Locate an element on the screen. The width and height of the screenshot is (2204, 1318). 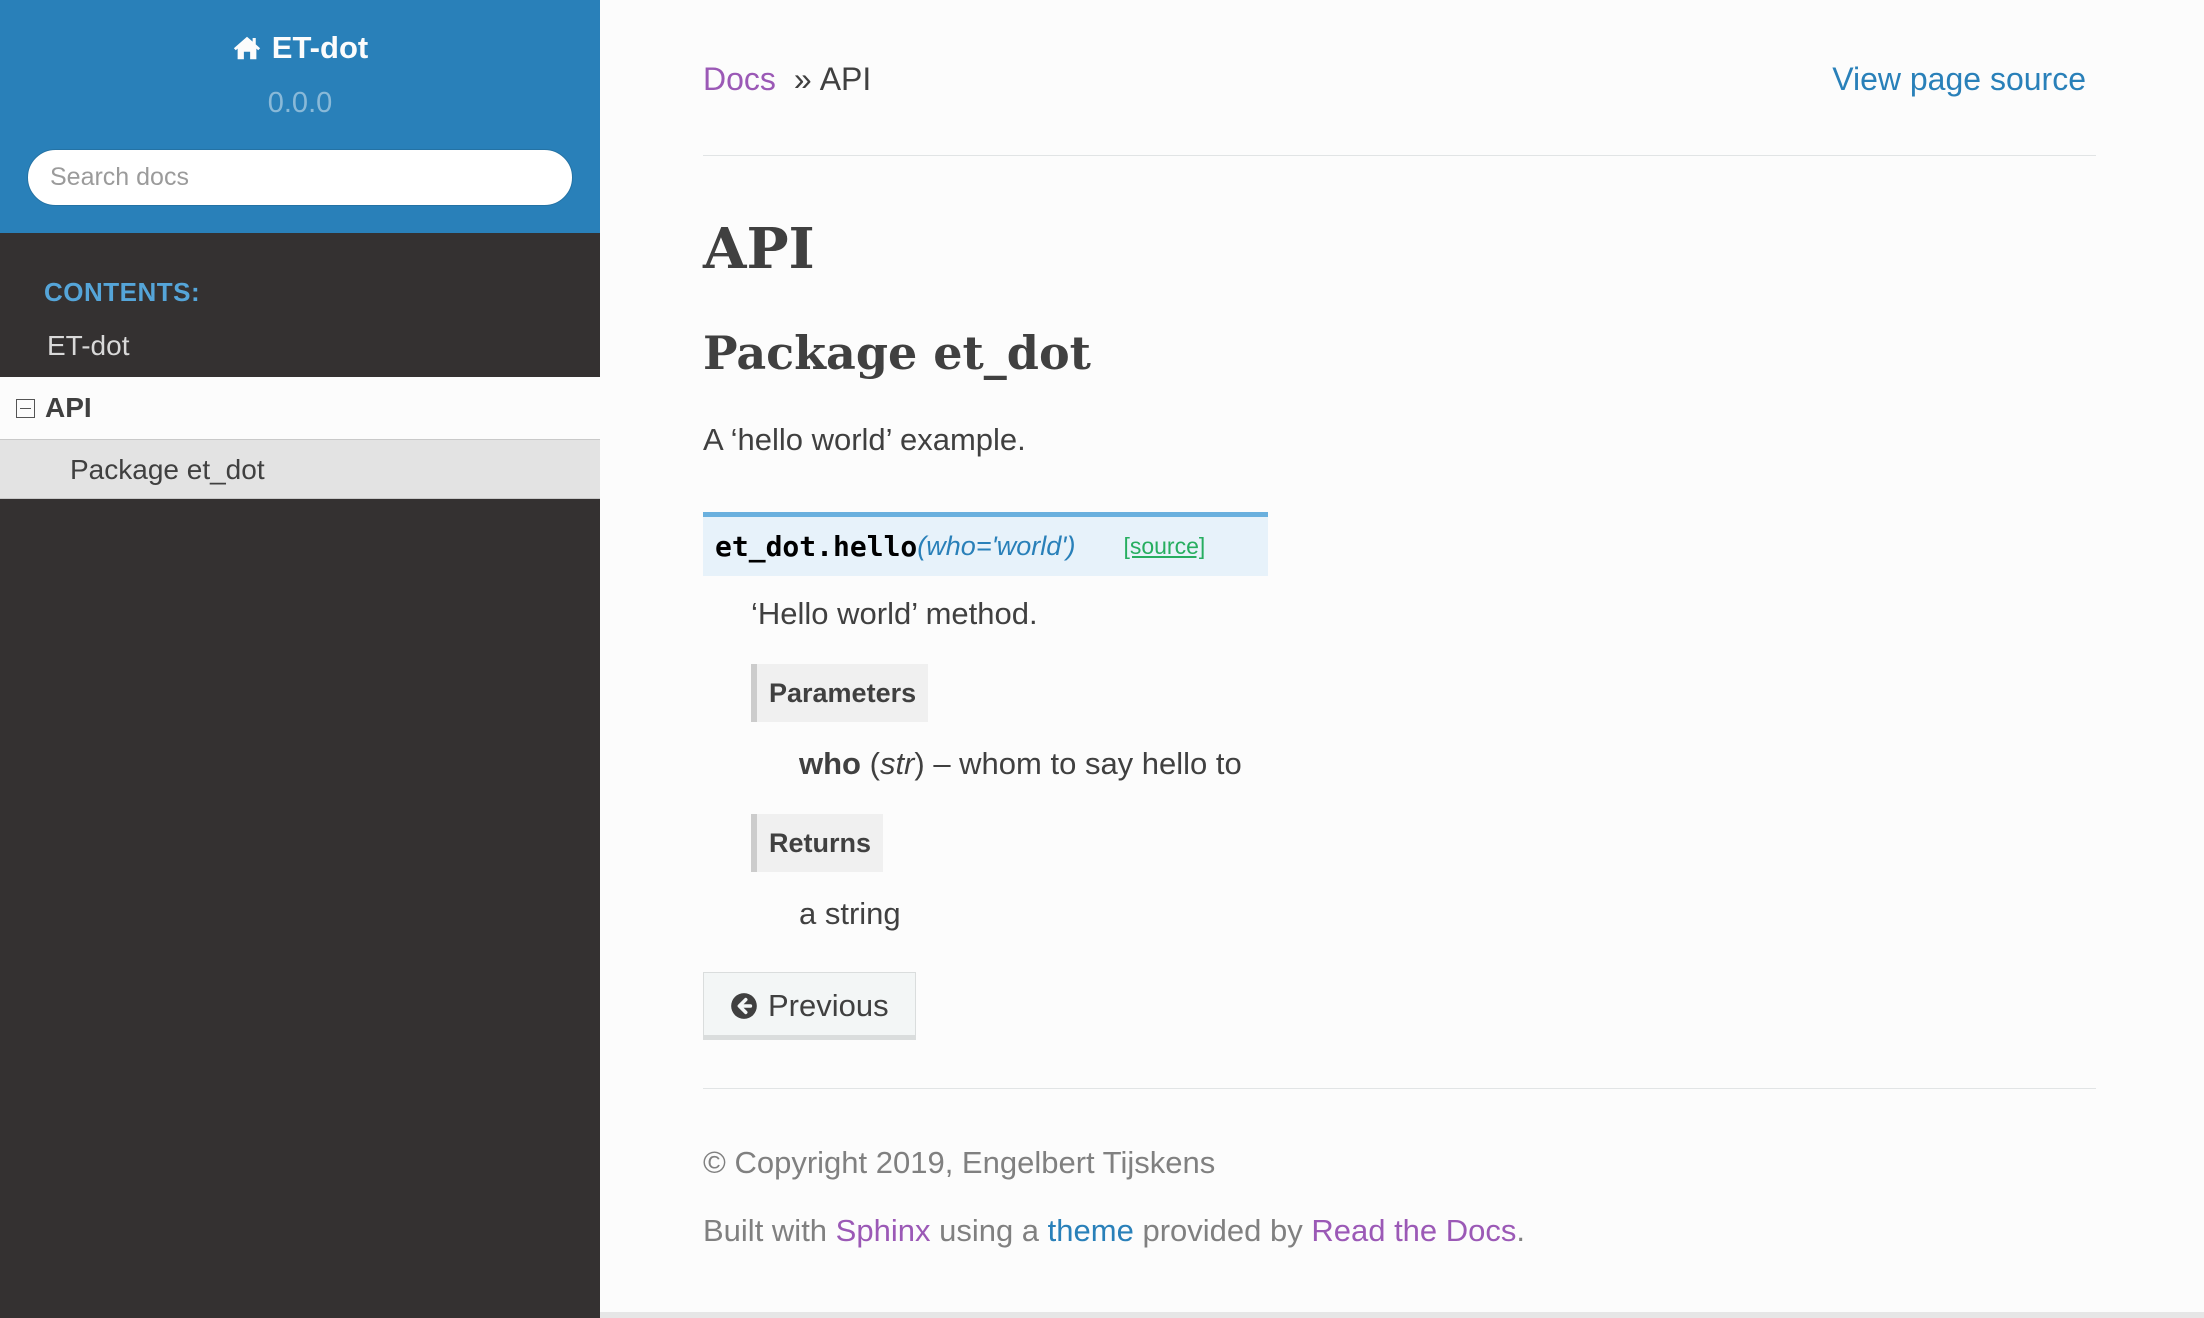
built-prefix: Built with is located at coordinates (769, 1230).